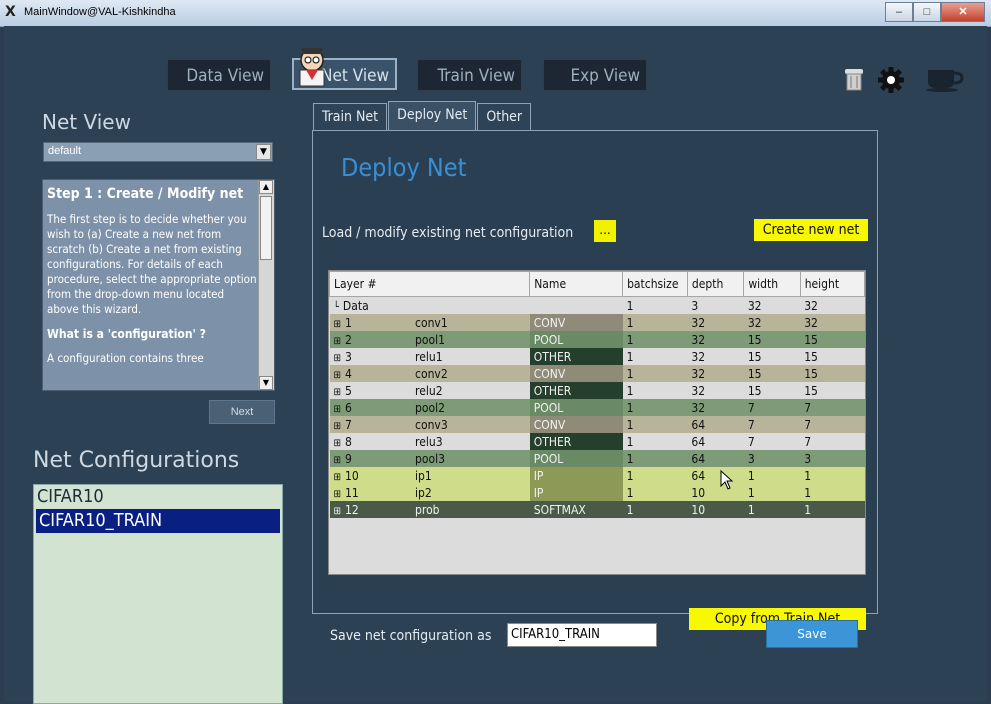 This screenshot has width=991, height=704. Describe the element at coordinates (448, 233) in the screenshot. I see `load-config-label: Load / modify existing net configuration` at that location.